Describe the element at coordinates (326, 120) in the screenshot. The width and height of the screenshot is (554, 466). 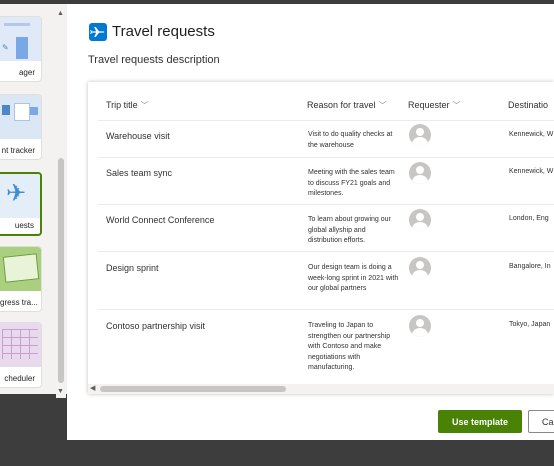
I see `header-divider` at that location.